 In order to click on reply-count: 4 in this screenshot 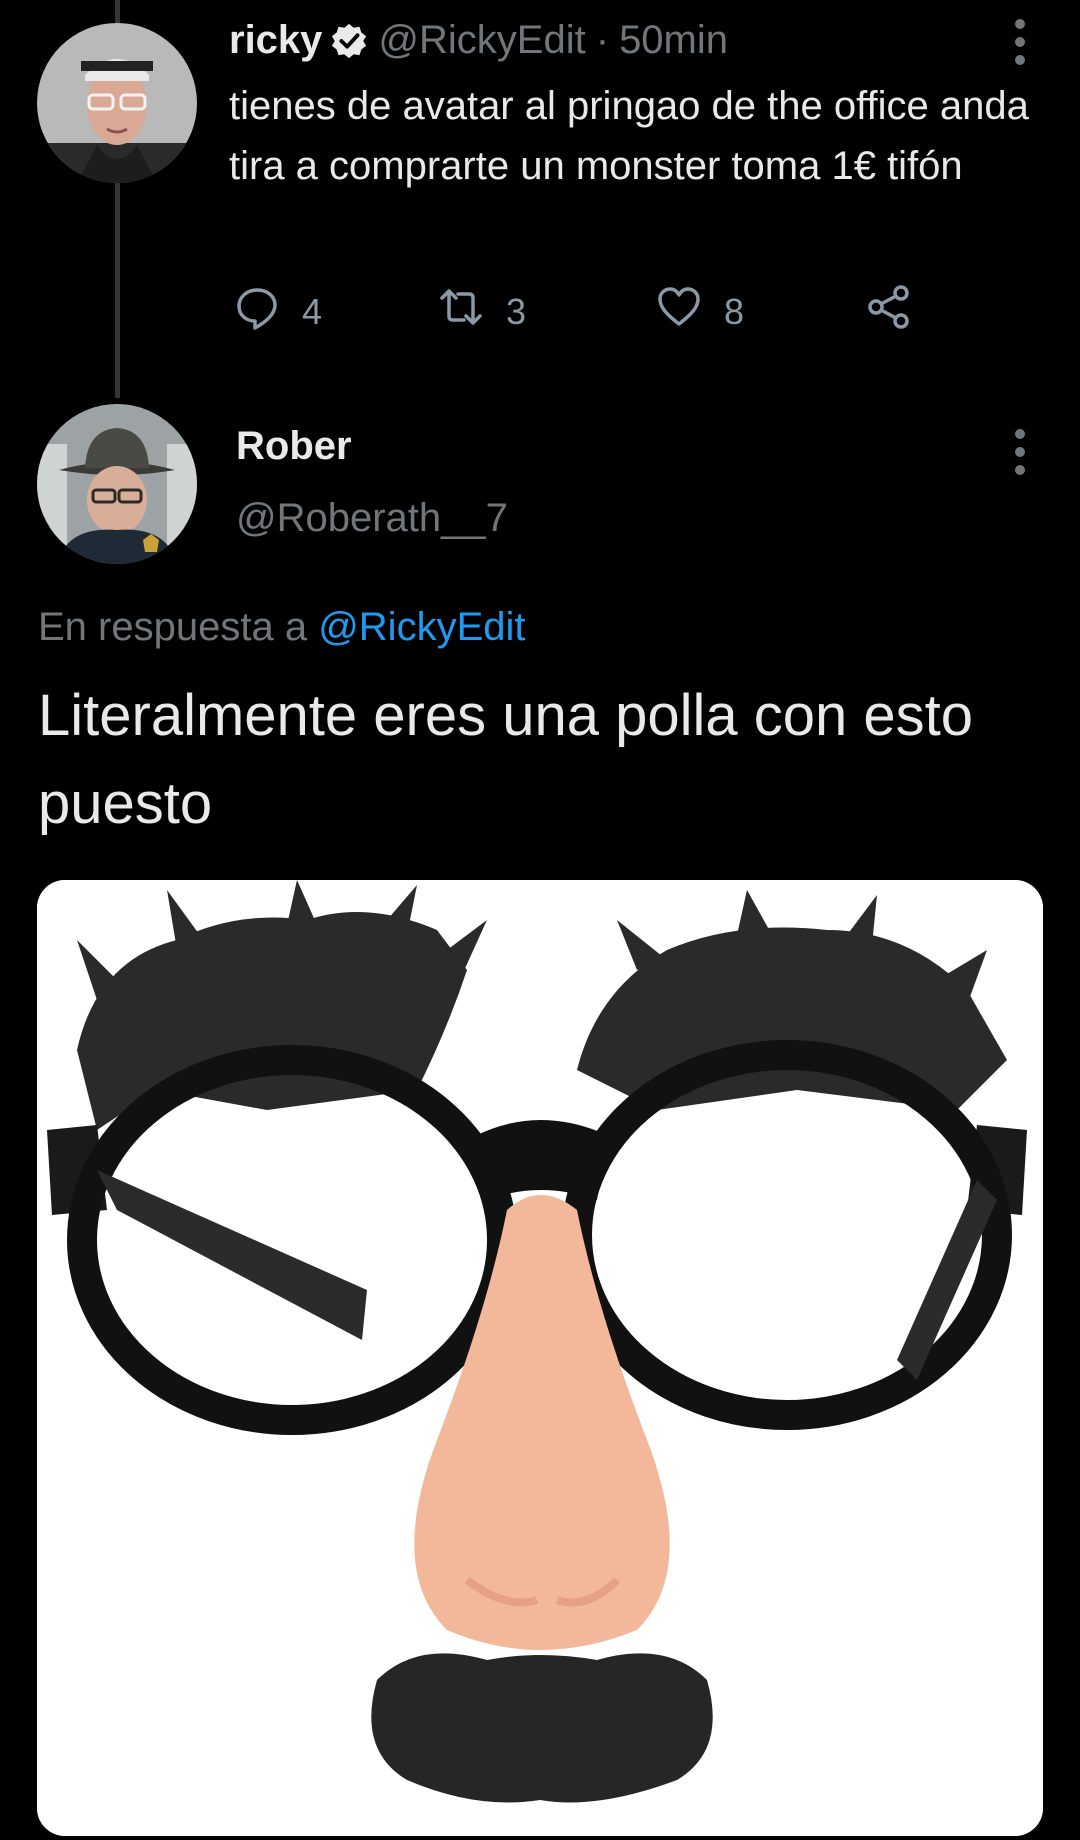, I will do `click(312, 311)`.